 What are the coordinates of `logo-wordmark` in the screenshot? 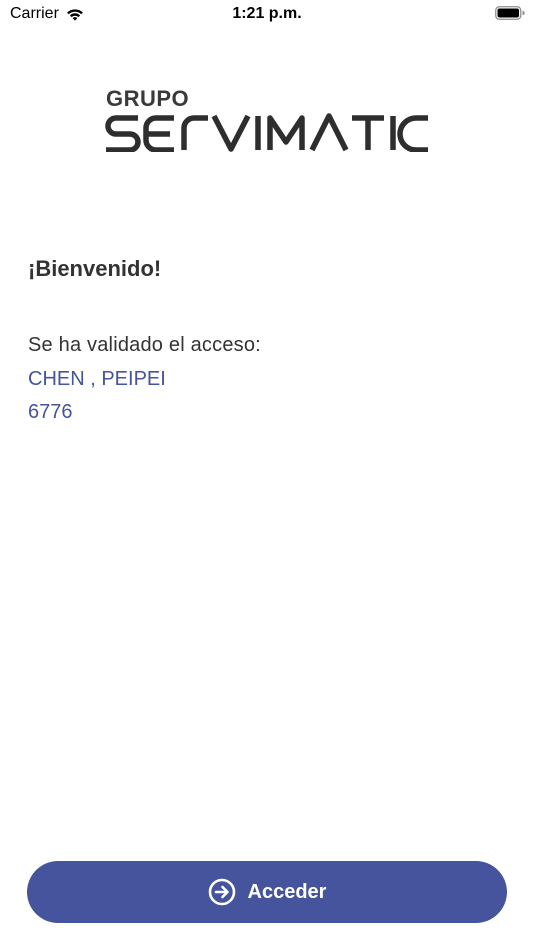 It's located at (266, 132).